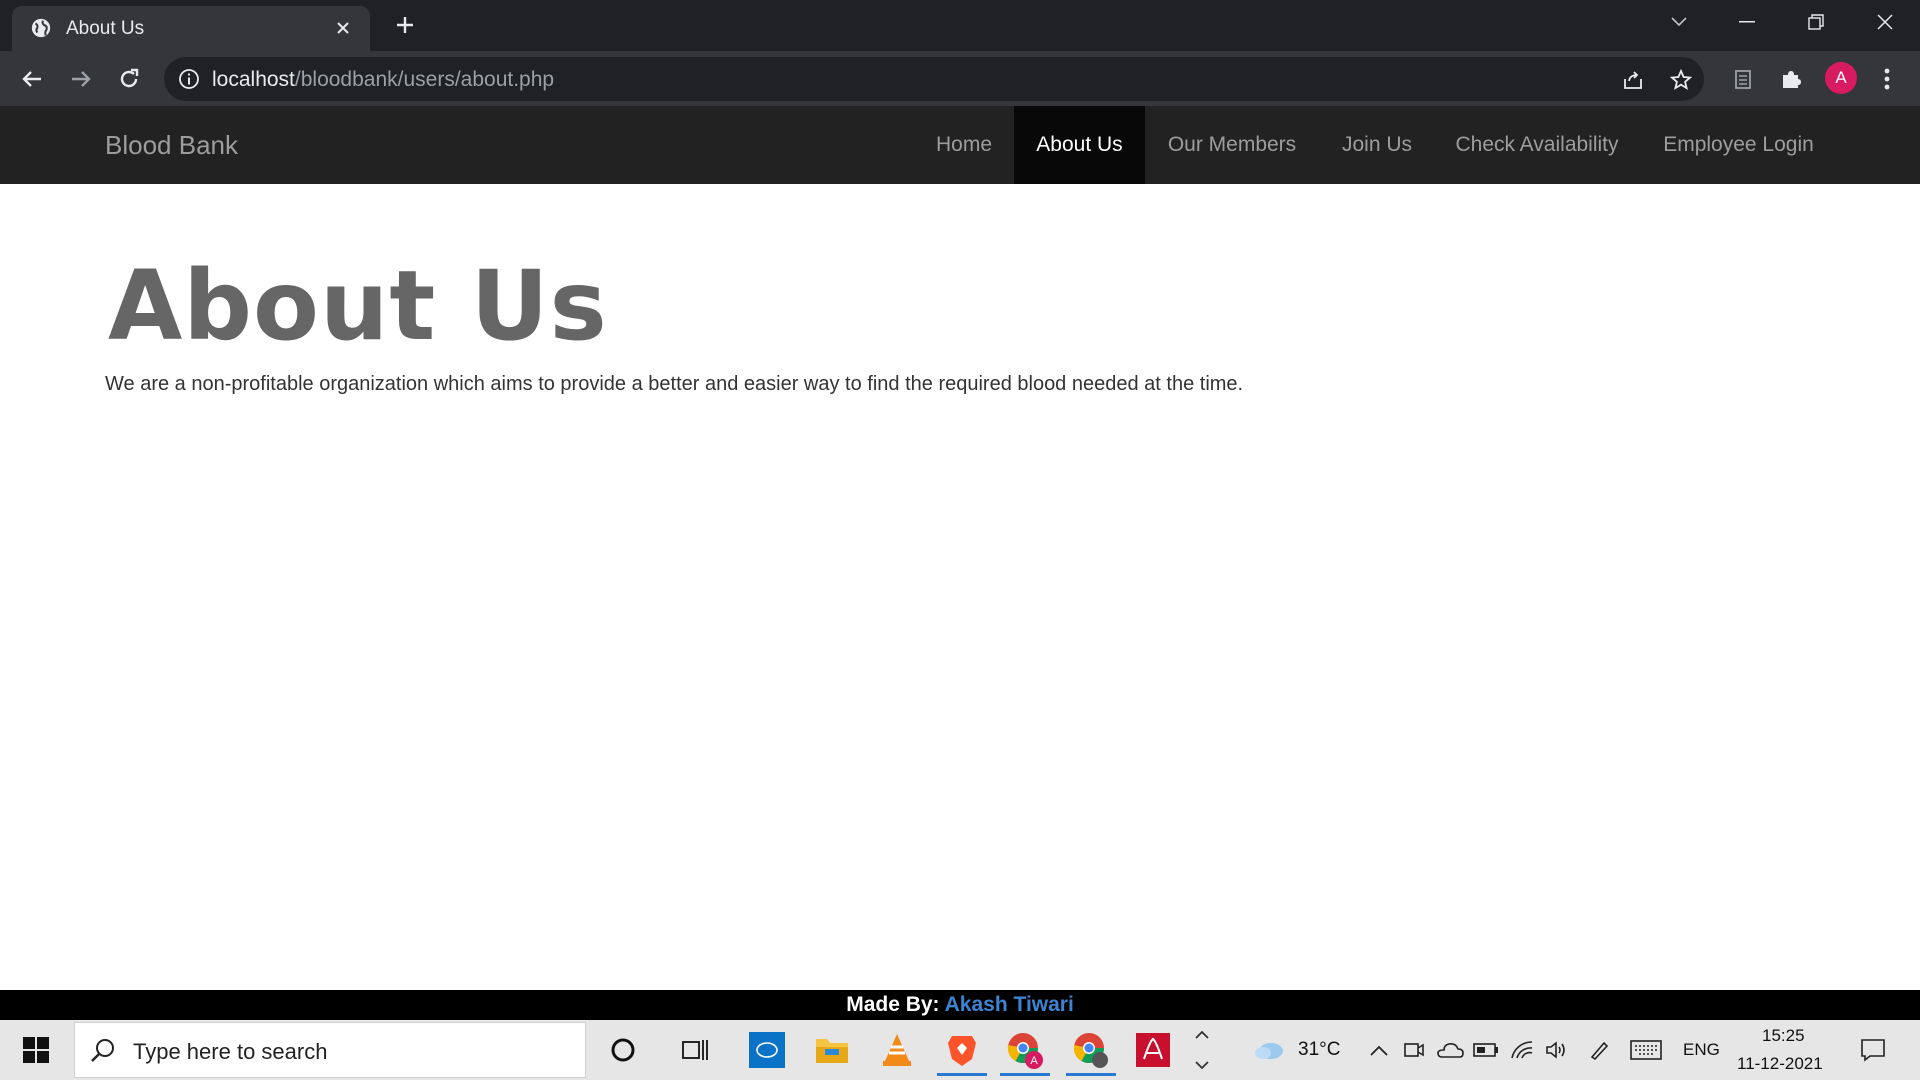 This screenshot has height=1080, width=1920. Describe the element at coordinates (767, 1050) in the screenshot. I see `dell-app-icon` at that location.